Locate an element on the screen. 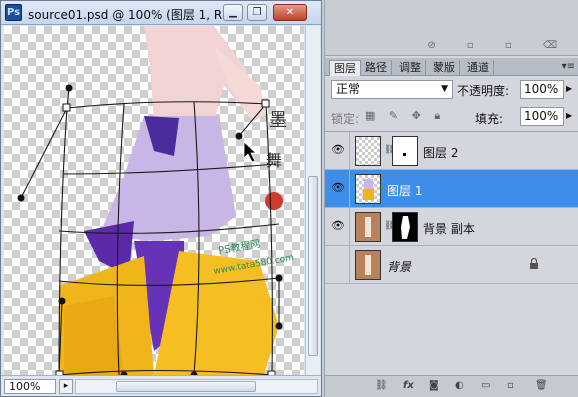 The width and height of the screenshot is (578, 397). blend-mode-select: 正常 ▼ is located at coordinates (392, 89).